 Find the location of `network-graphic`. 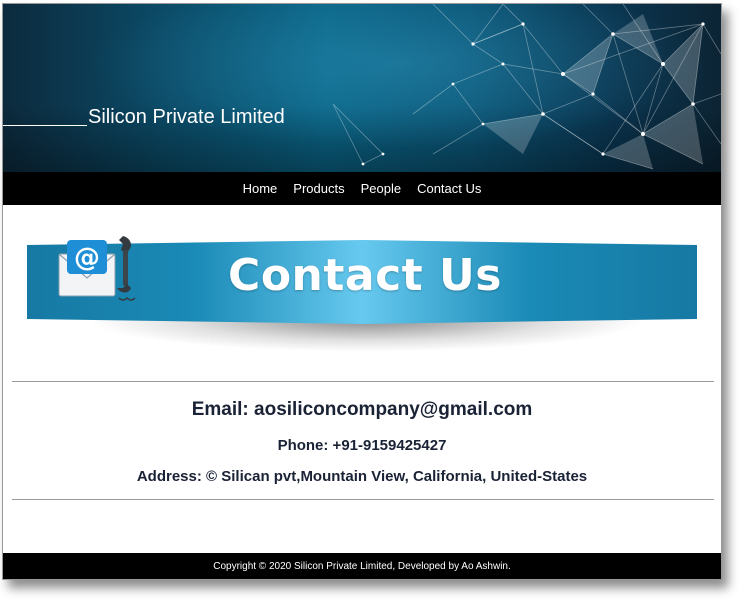

network-graphic is located at coordinates (526, 87).